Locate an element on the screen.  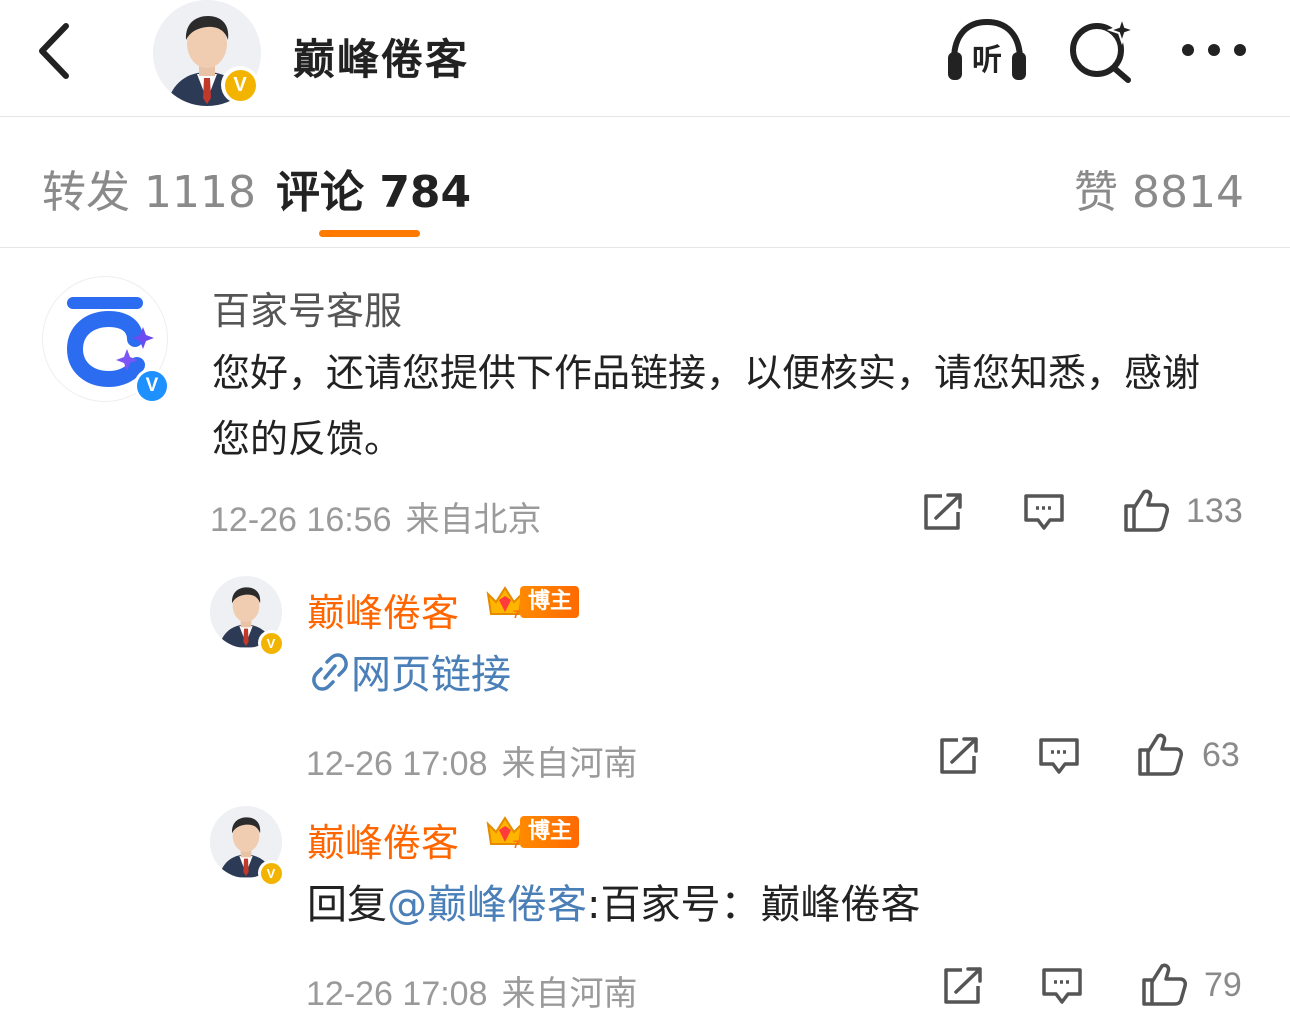
comment-location: 来自北京 is located at coordinates (473, 520).